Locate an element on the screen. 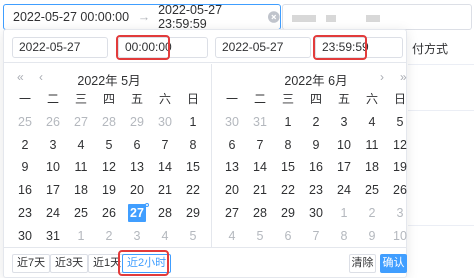  day-number: 27 is located at coordinates (232, 212).